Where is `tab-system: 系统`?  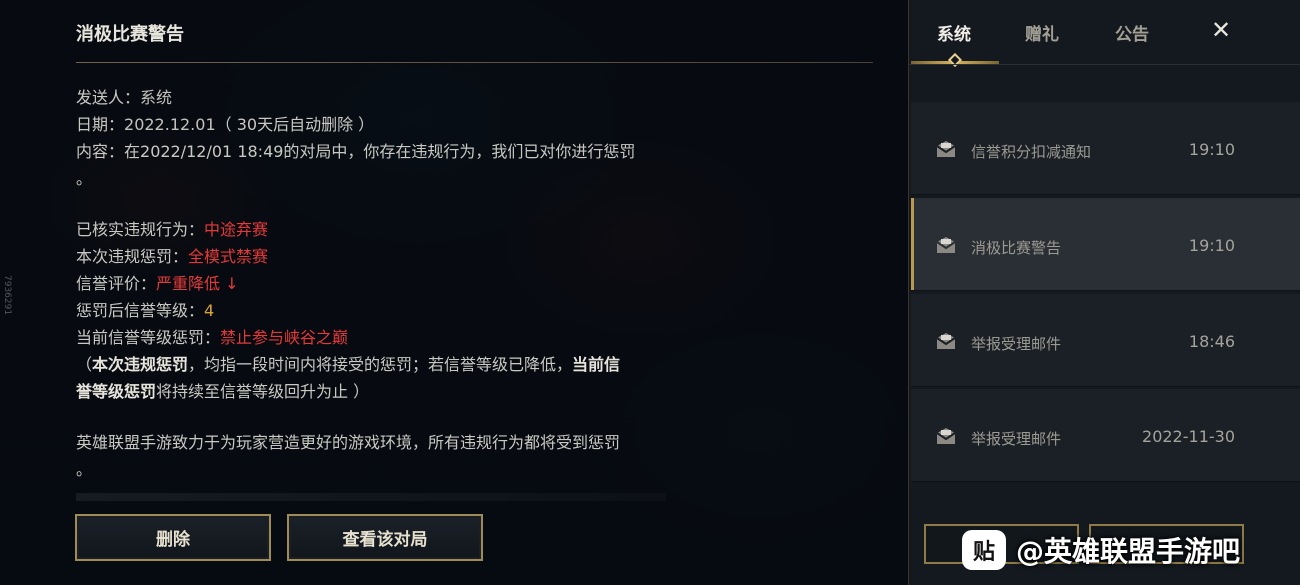
tab-system: 系统 is located at coordinates (954, 32).